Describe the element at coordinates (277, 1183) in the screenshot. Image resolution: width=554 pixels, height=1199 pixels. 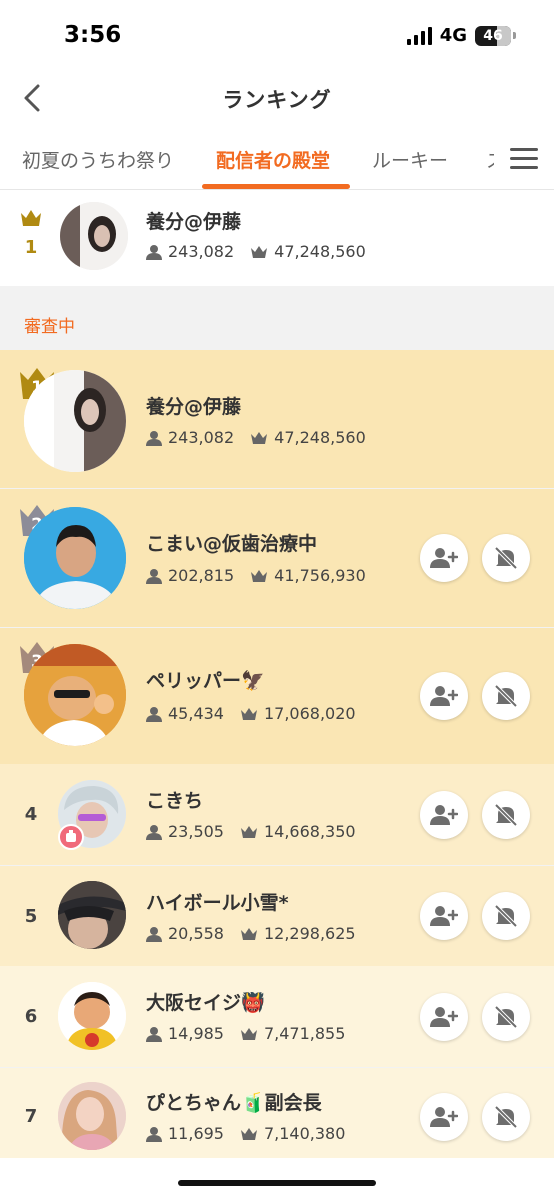
I see `home-indicator` at that location.